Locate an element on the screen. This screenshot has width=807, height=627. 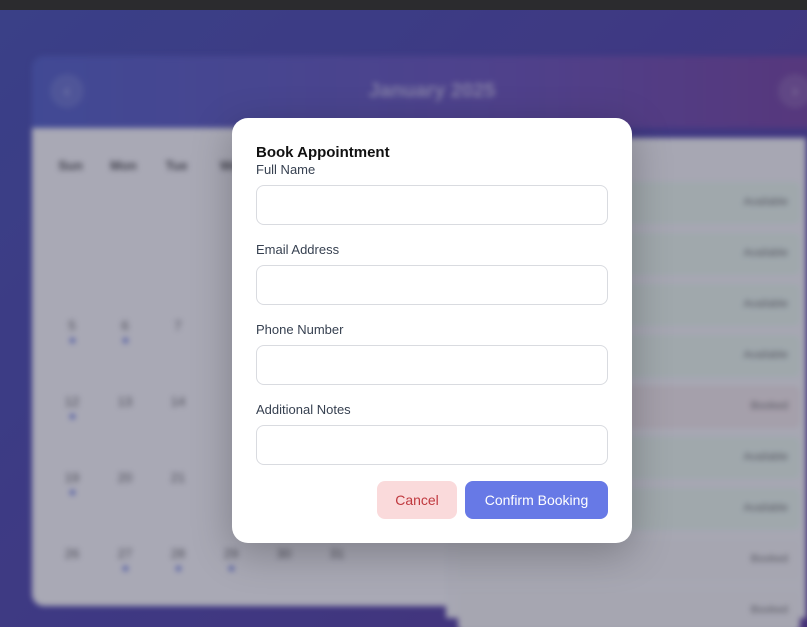
email-label: Email Address is located at coordinates (298, 249).